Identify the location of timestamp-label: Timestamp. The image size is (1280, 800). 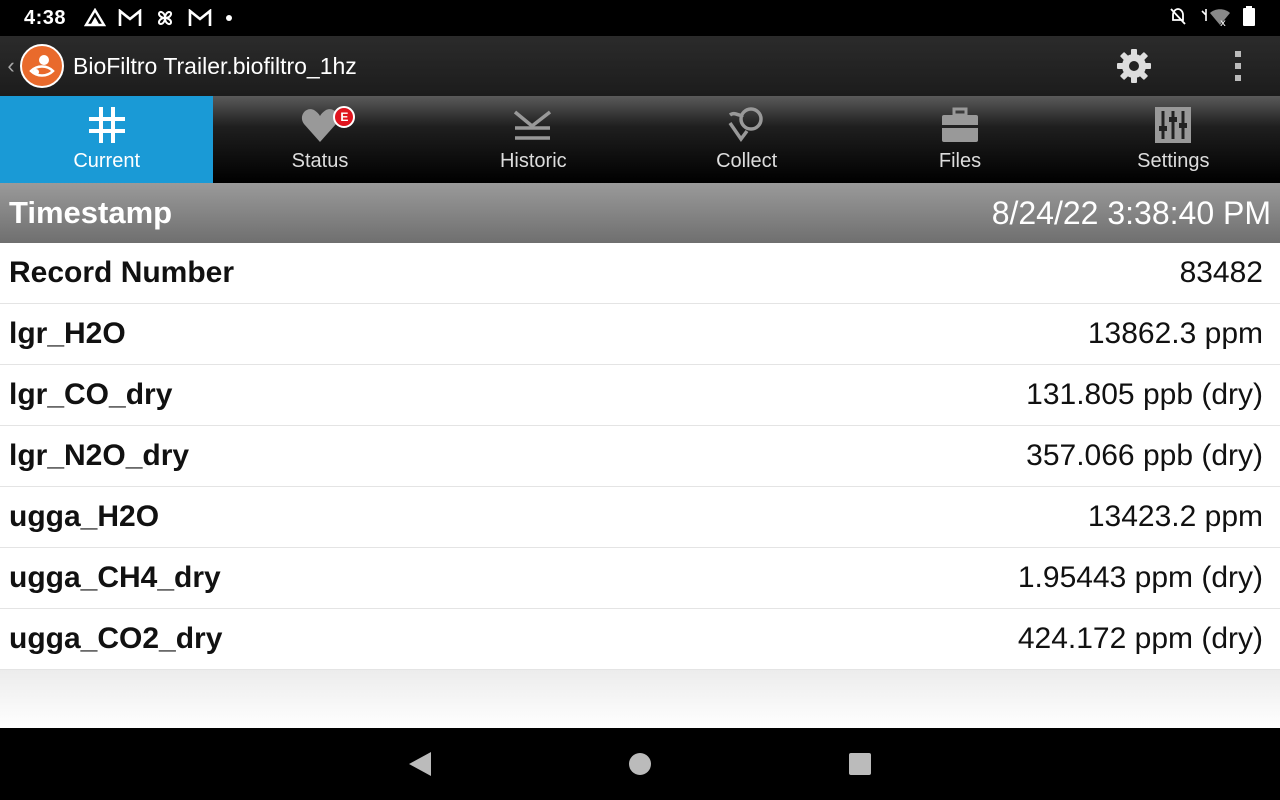
(91, 212).